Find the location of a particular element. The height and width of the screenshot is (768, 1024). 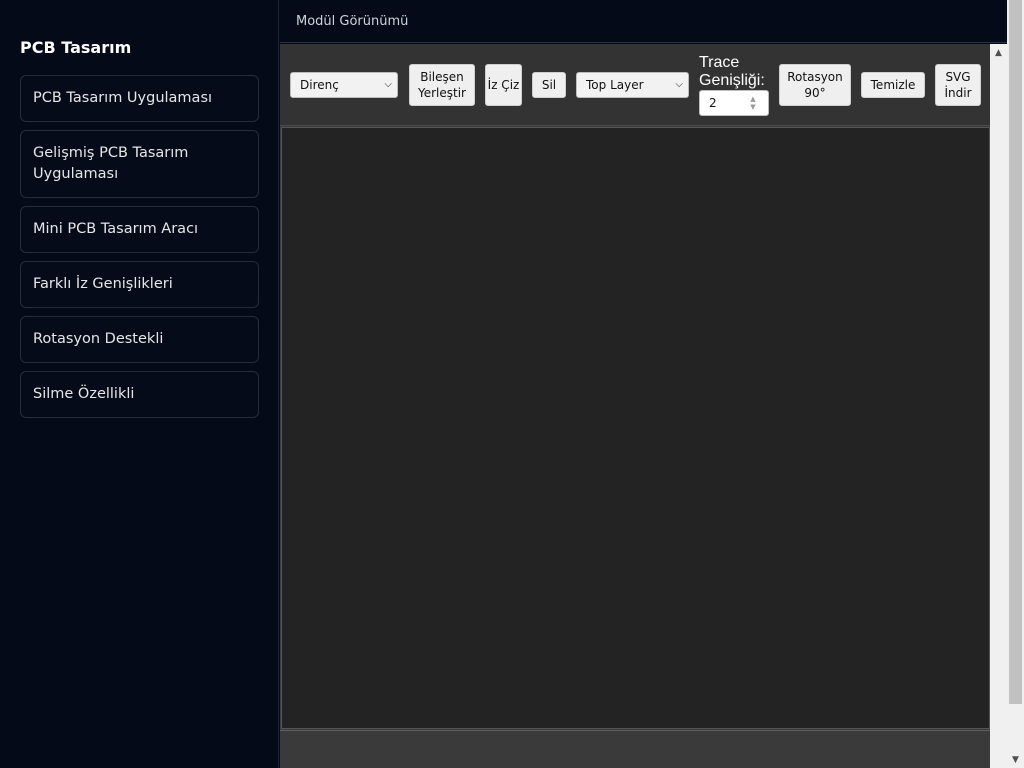

layer-select: Top Layer ⌵ is located at coordinates (632, 85).